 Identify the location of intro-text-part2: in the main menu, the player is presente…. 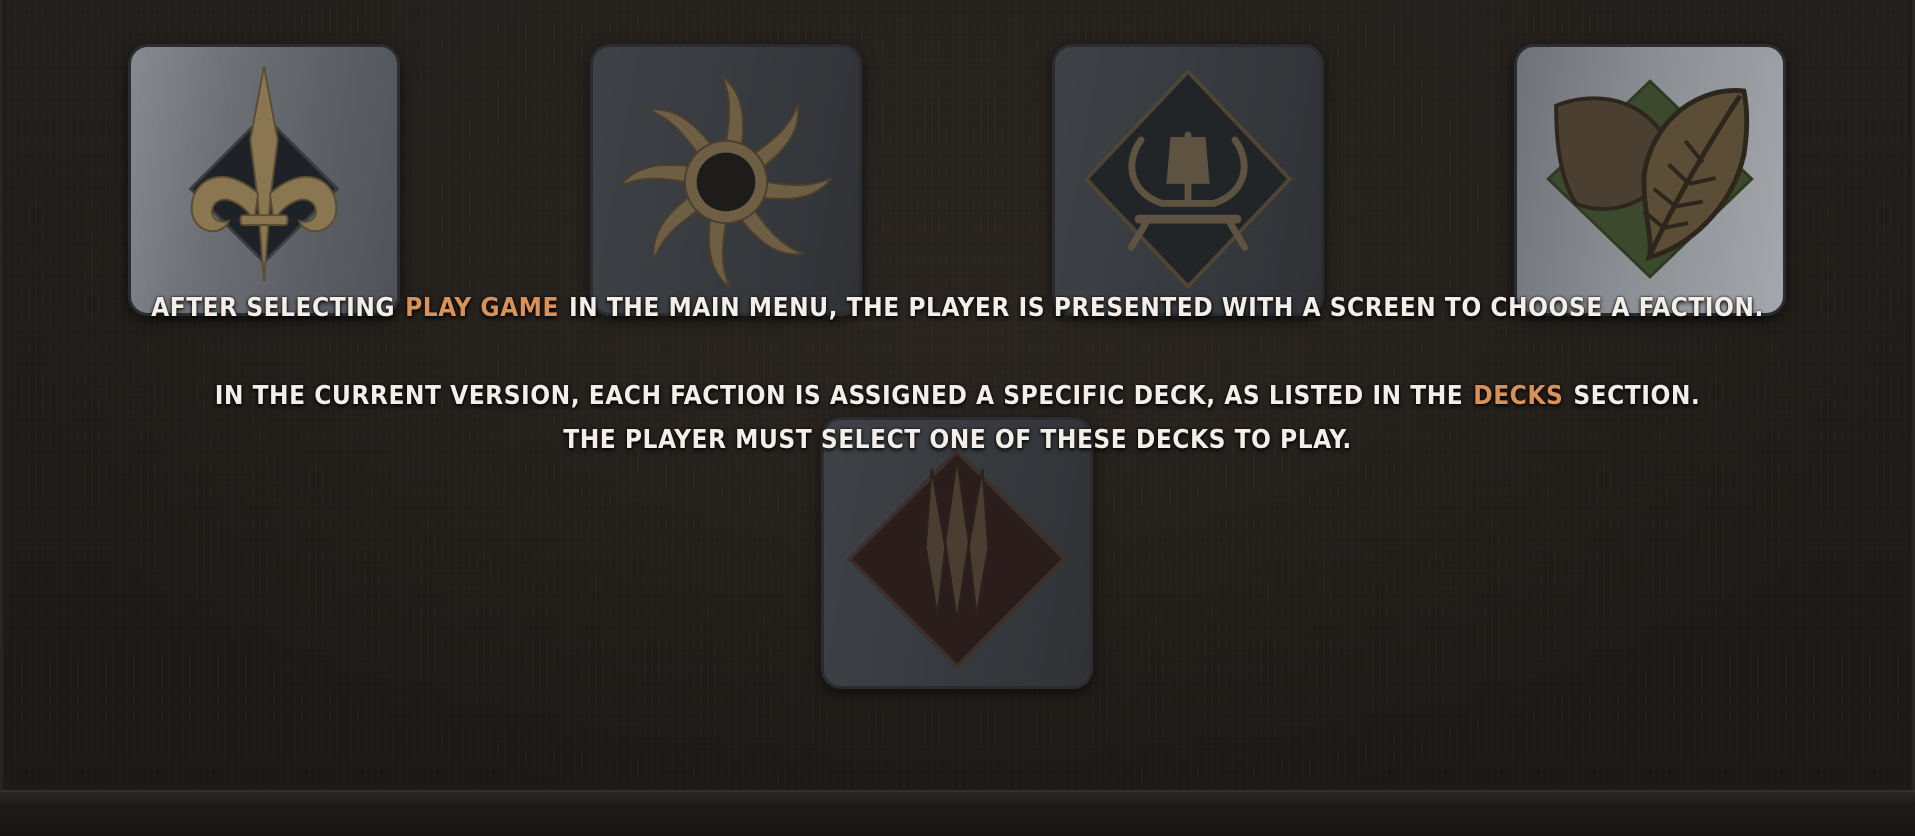
(1166, 308).